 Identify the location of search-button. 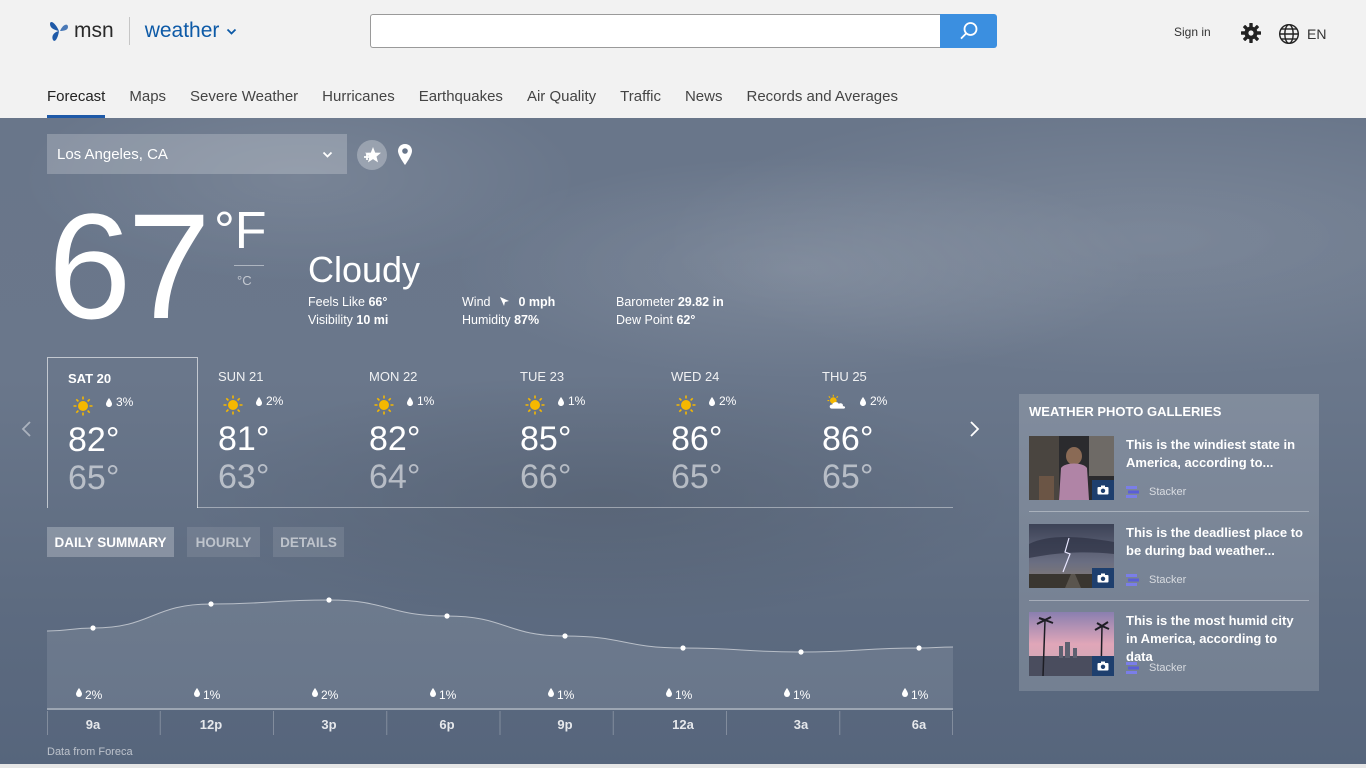
(968, 31).